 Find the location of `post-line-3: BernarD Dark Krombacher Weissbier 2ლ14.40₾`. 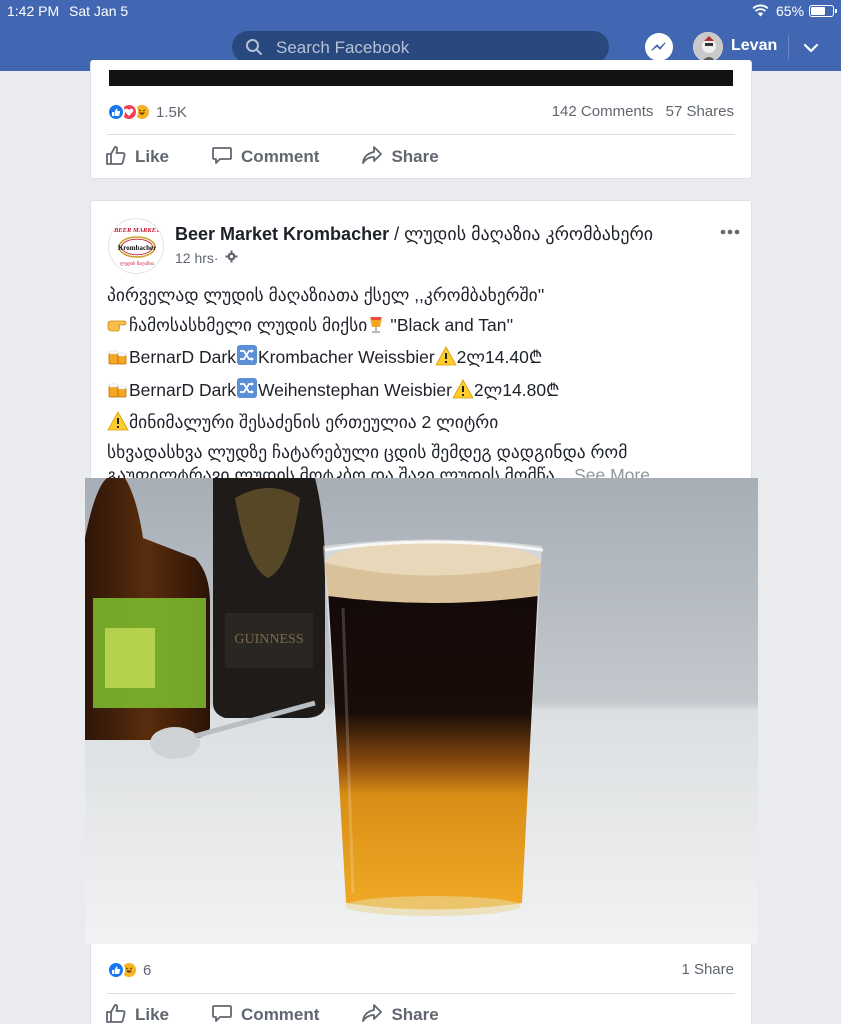

post-line-3: BernarD Dark Krombacher Weissbier 2ლ14.40₾ is located at coordinates (422, 359).